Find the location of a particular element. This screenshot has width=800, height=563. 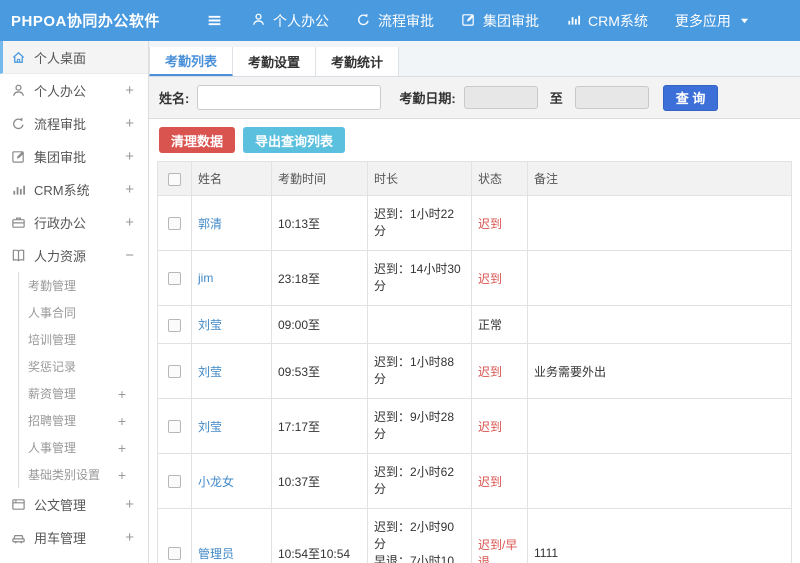

date-to-label: 至 is located at coordinates (556, 98).